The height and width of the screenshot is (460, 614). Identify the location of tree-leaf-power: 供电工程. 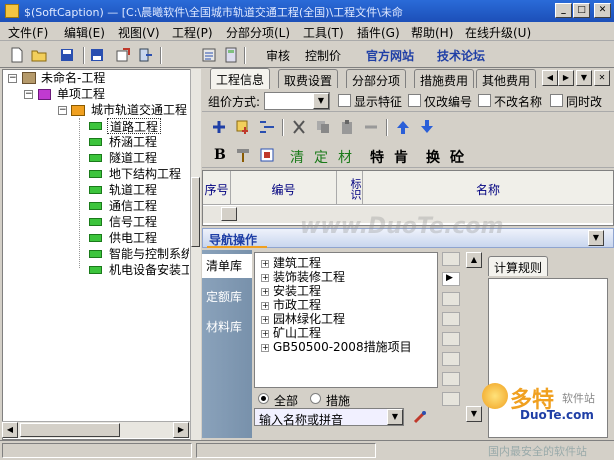
(133, 238).